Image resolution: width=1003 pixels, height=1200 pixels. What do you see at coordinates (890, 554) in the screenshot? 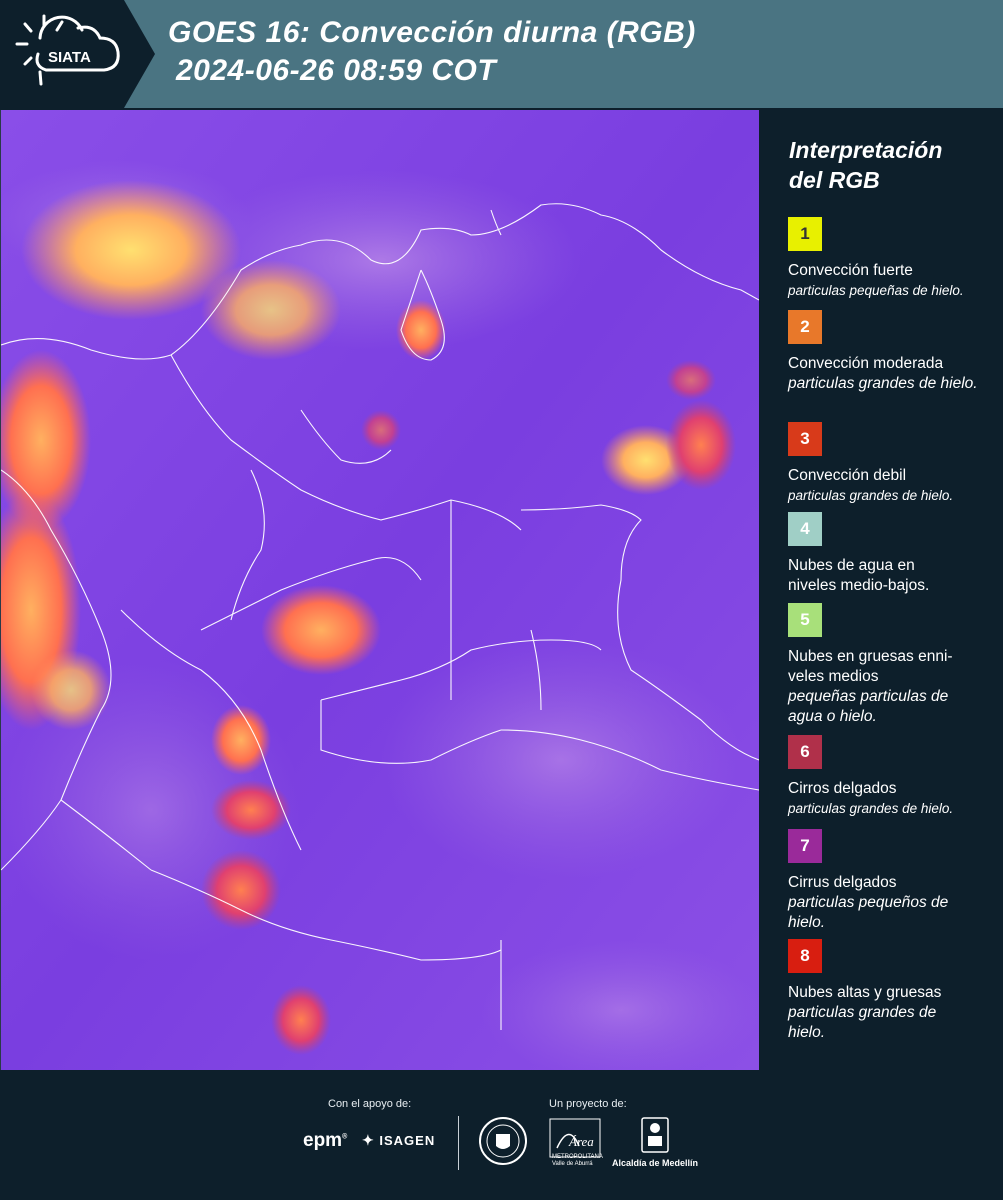
I see `legend-item-4: 4 Nubes de agua en niveles medio-bajos.` at bounding box center [890, 554].